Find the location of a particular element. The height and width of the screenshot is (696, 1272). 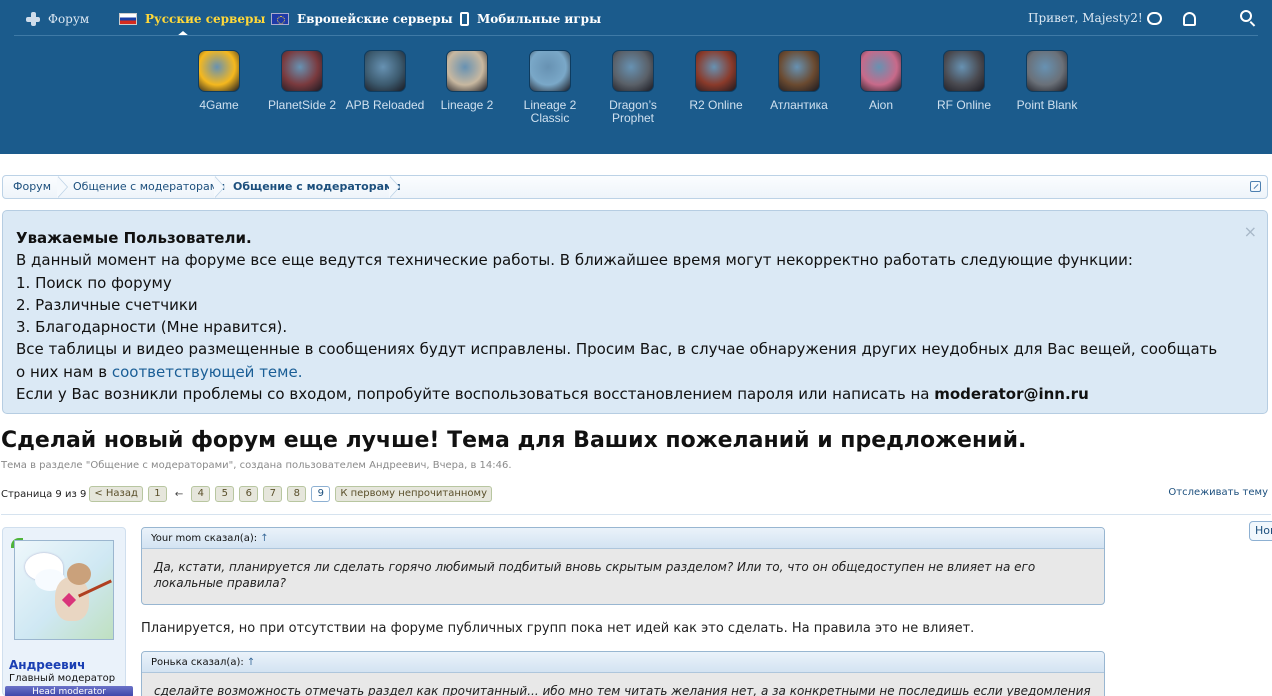

game-link: APB Reloaded is located at coordinates (385, 81).